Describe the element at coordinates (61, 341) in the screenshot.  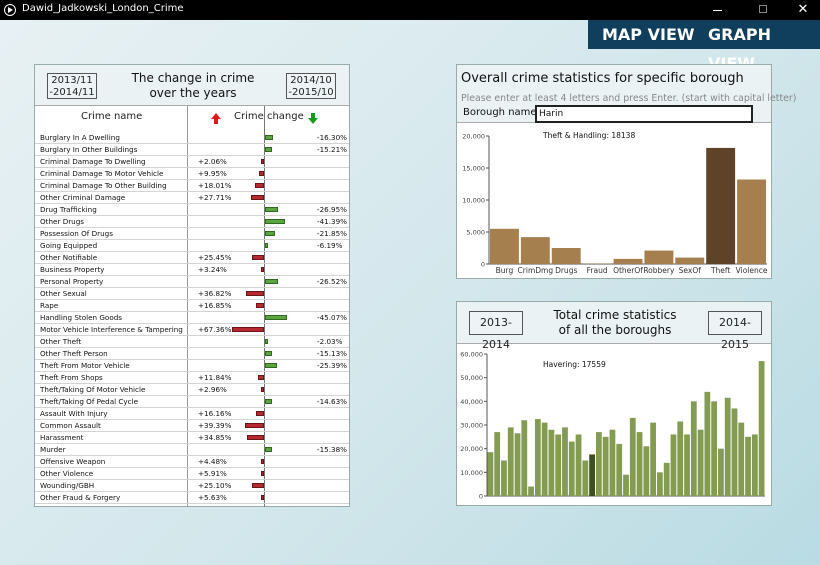
I see `crime-name: Other Theft` at that location.